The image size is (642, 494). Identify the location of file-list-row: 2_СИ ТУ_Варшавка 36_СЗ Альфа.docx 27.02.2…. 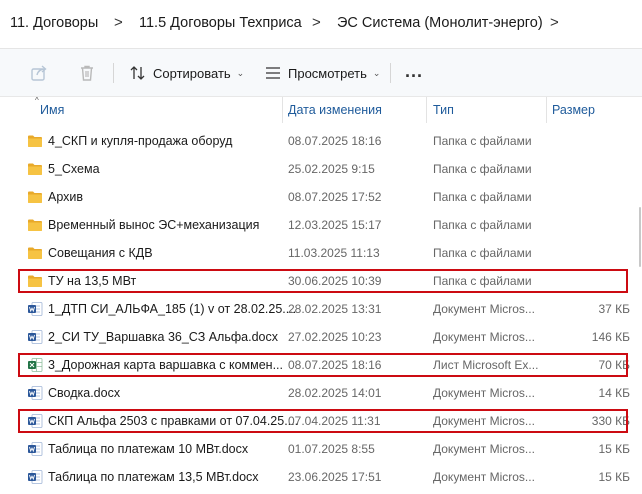
(321, 337).